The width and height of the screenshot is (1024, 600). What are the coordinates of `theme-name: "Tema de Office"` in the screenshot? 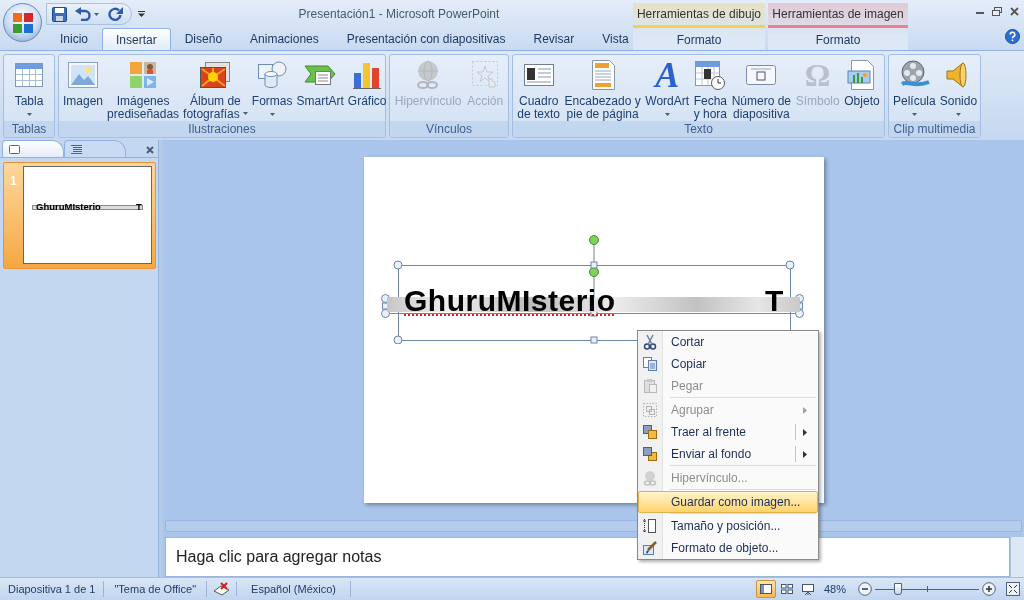 It's located at (156, 589).